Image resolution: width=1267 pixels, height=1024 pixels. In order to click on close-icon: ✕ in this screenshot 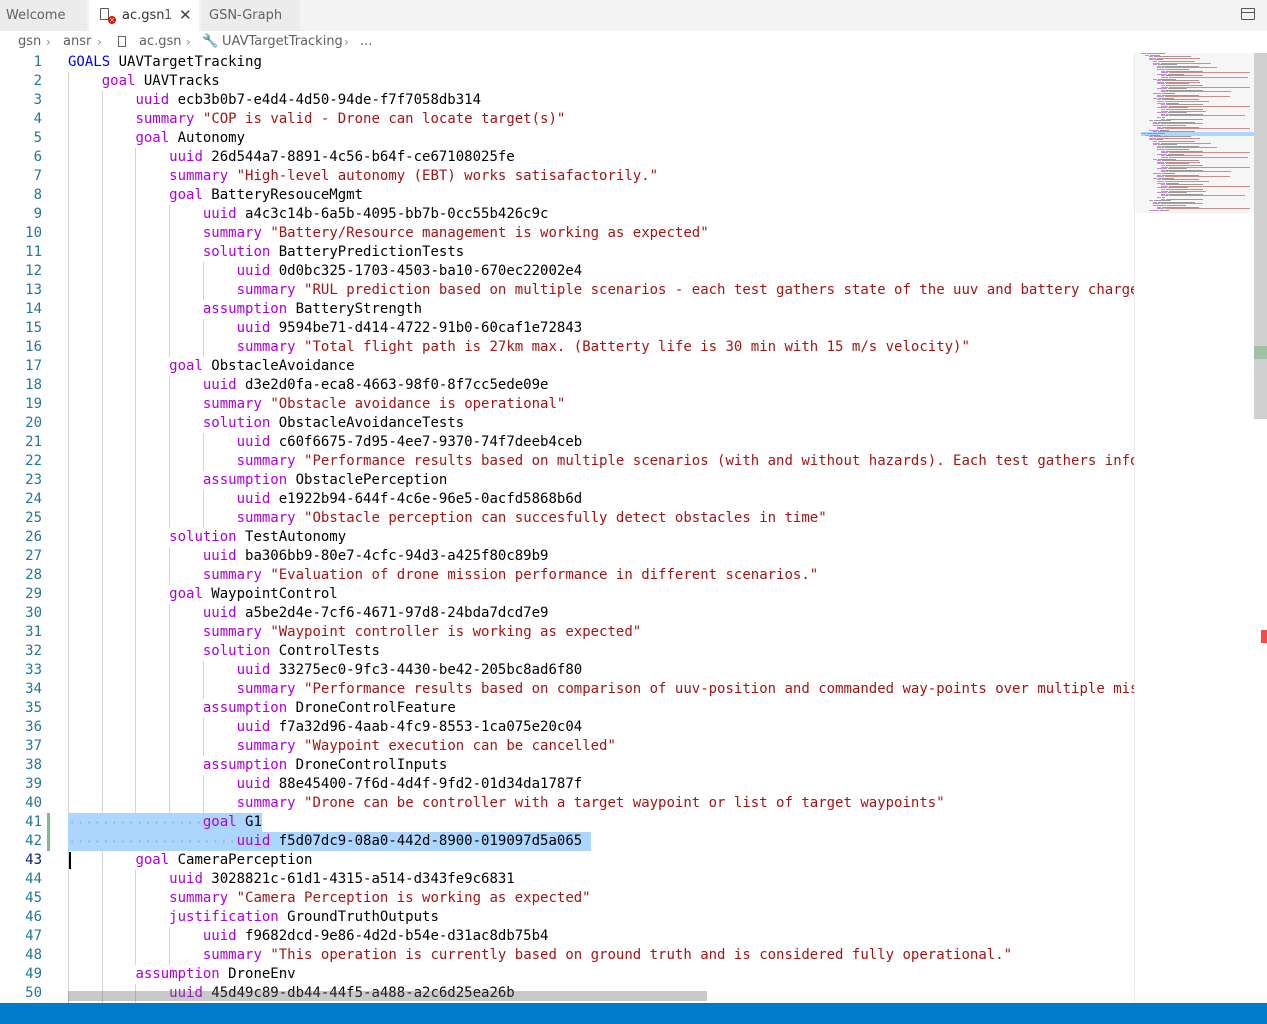, I will do `click(185, 15)`.